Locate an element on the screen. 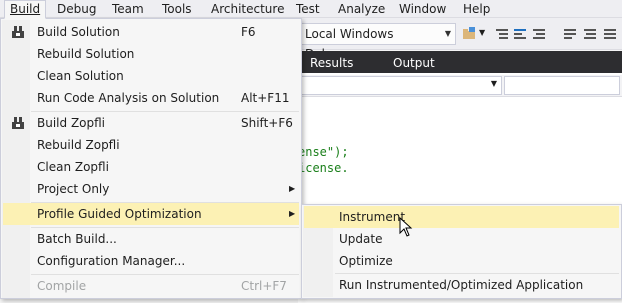 The height and width of the screenshot is (303, 622). debugger-combo: Local Windows Debugger ▼ is located at coordinates (377, 42).